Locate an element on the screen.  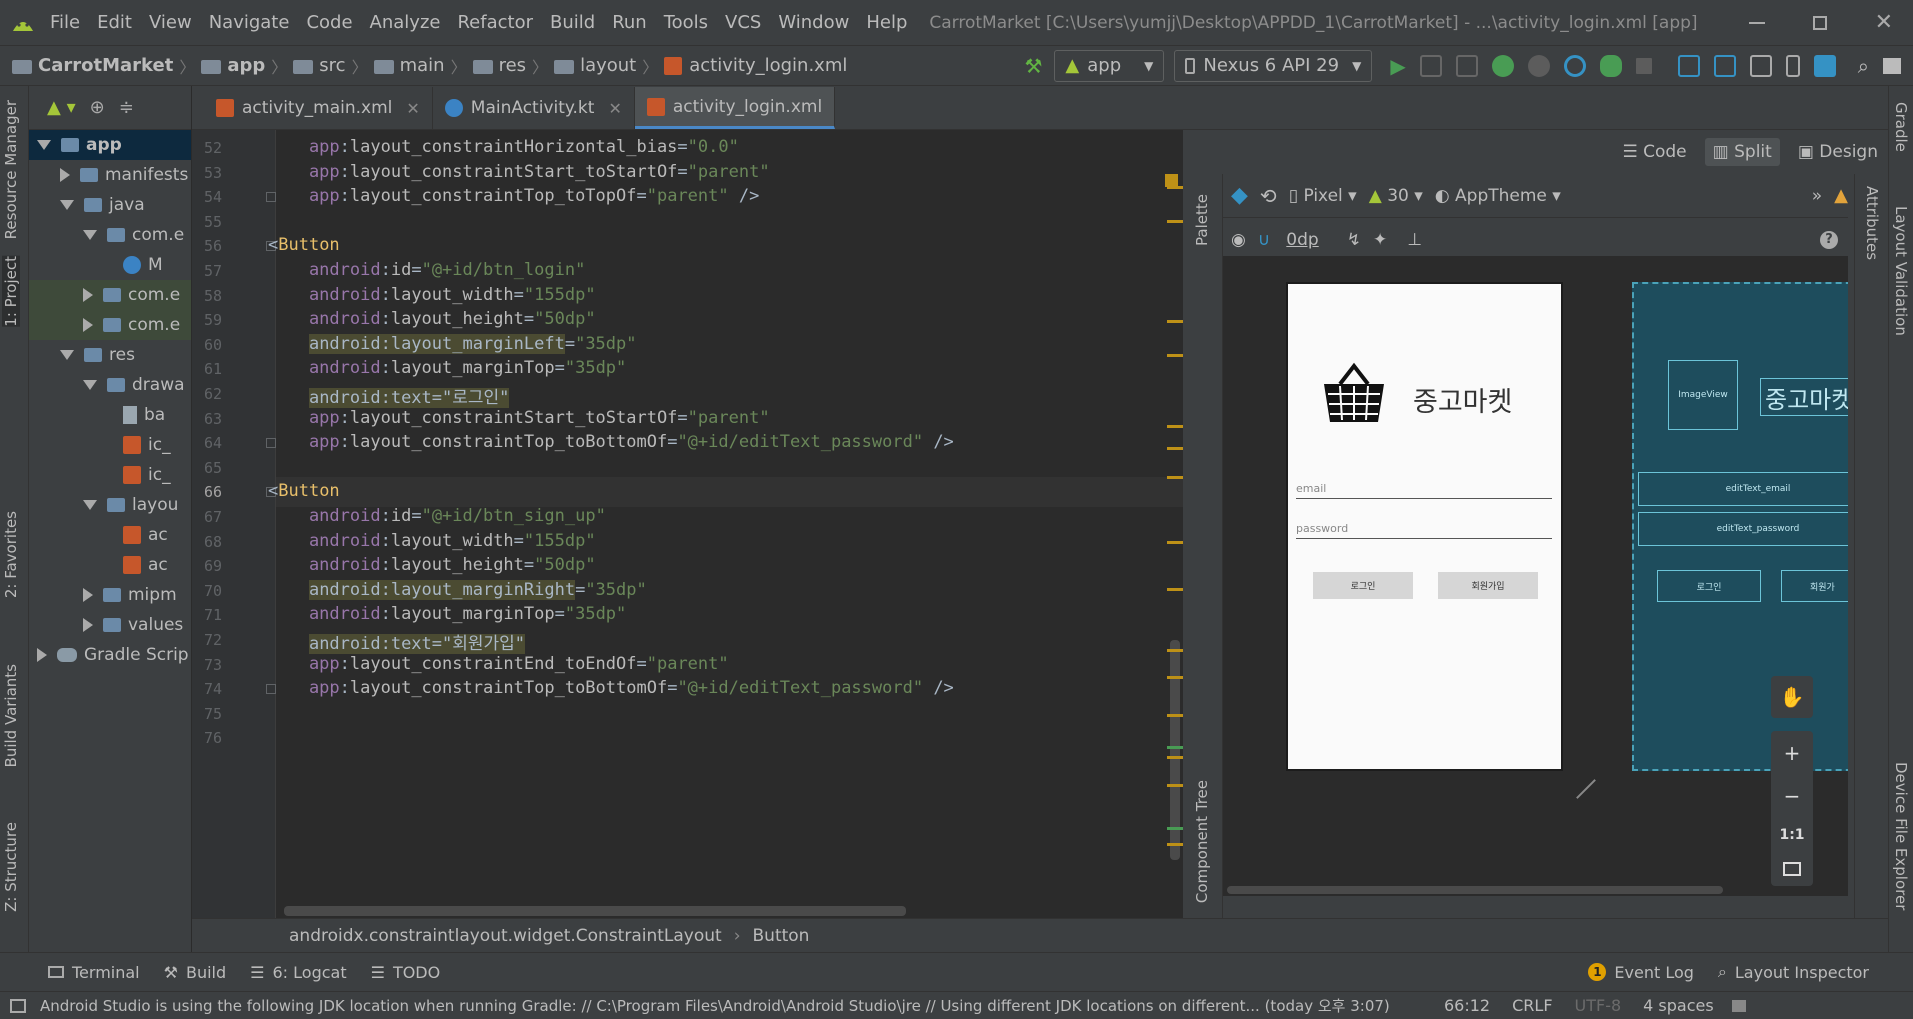
build-button: ⚒ Build is located at coordinates (195, 972).